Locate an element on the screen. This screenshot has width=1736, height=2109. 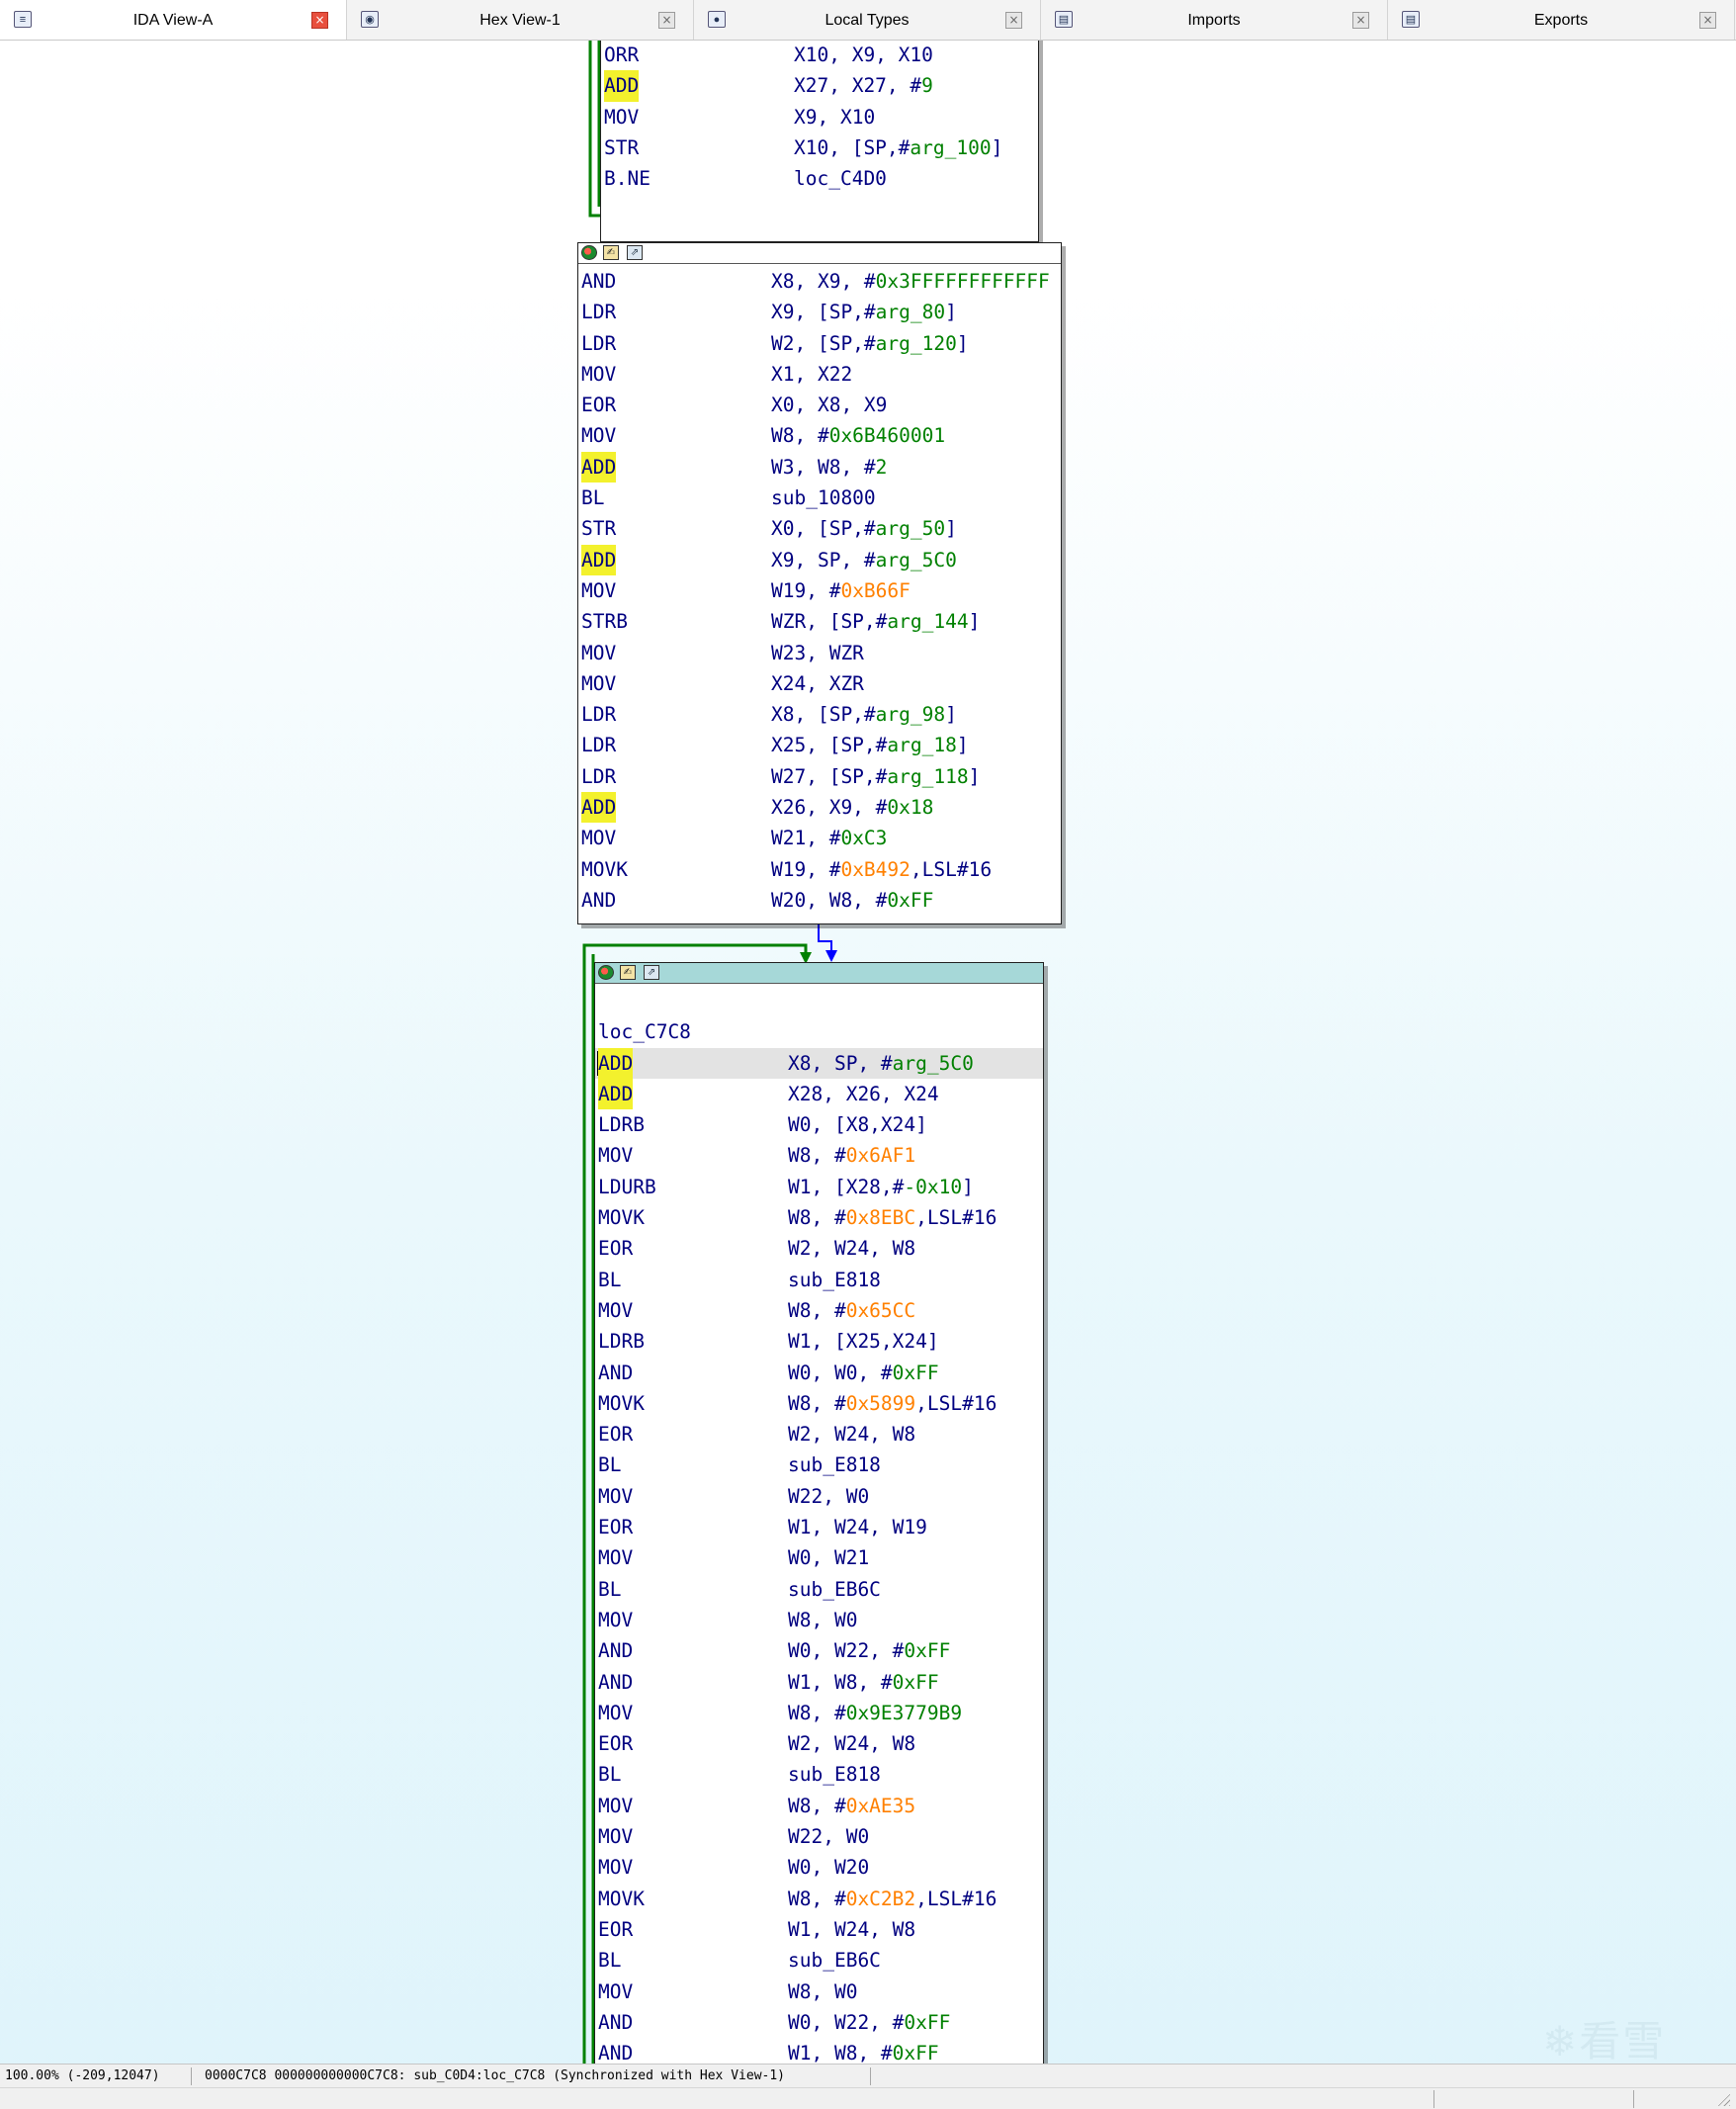
instruction-line: LDURB W1, [X28,#-0x10] is located at coordinates (819, 1187).